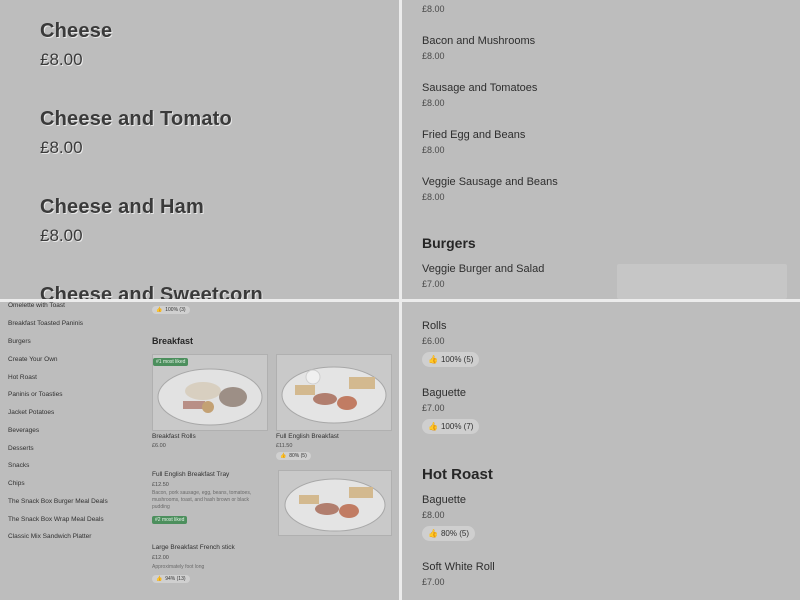 Image resolution: width=800 pixels, height=600 pixels. Describe the element at coordinates (58, 501) in the screenshot. I see `sidebar-item: The Snack Box Burger Meal Deals` at that location.